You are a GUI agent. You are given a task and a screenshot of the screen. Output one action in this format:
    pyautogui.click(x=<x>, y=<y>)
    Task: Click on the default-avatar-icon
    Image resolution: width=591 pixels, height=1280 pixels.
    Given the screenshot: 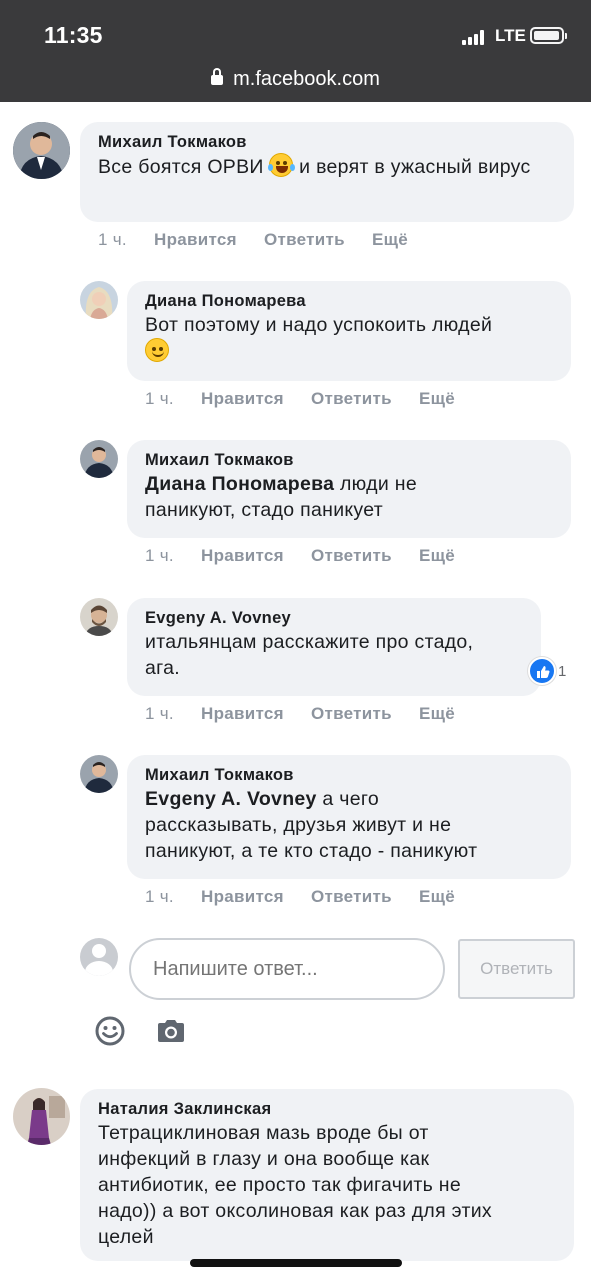 What is the action you would take?
    pyautogui.click(x=99, y=957)
    